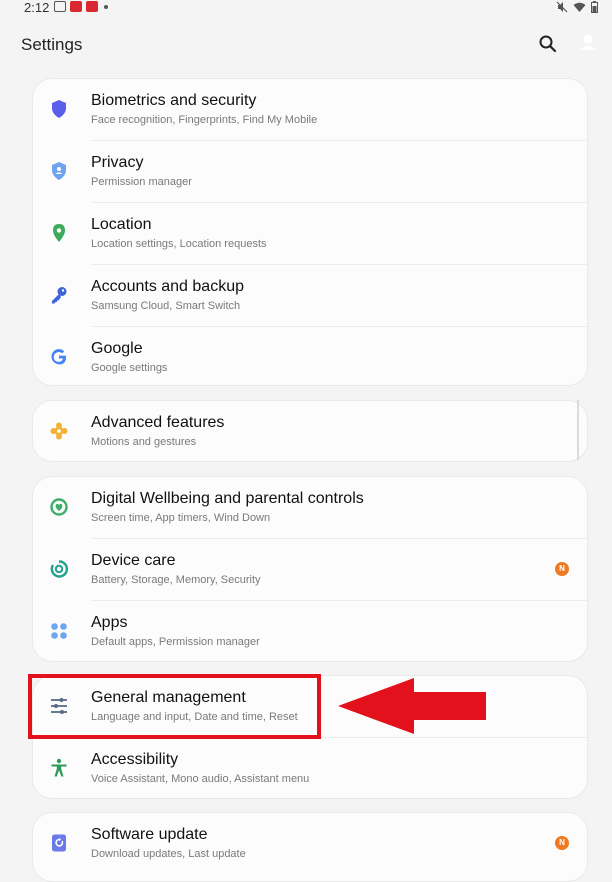  Describe the element at coordinates (174, 706) in the screenshot. I see `highlight-box` at that location.